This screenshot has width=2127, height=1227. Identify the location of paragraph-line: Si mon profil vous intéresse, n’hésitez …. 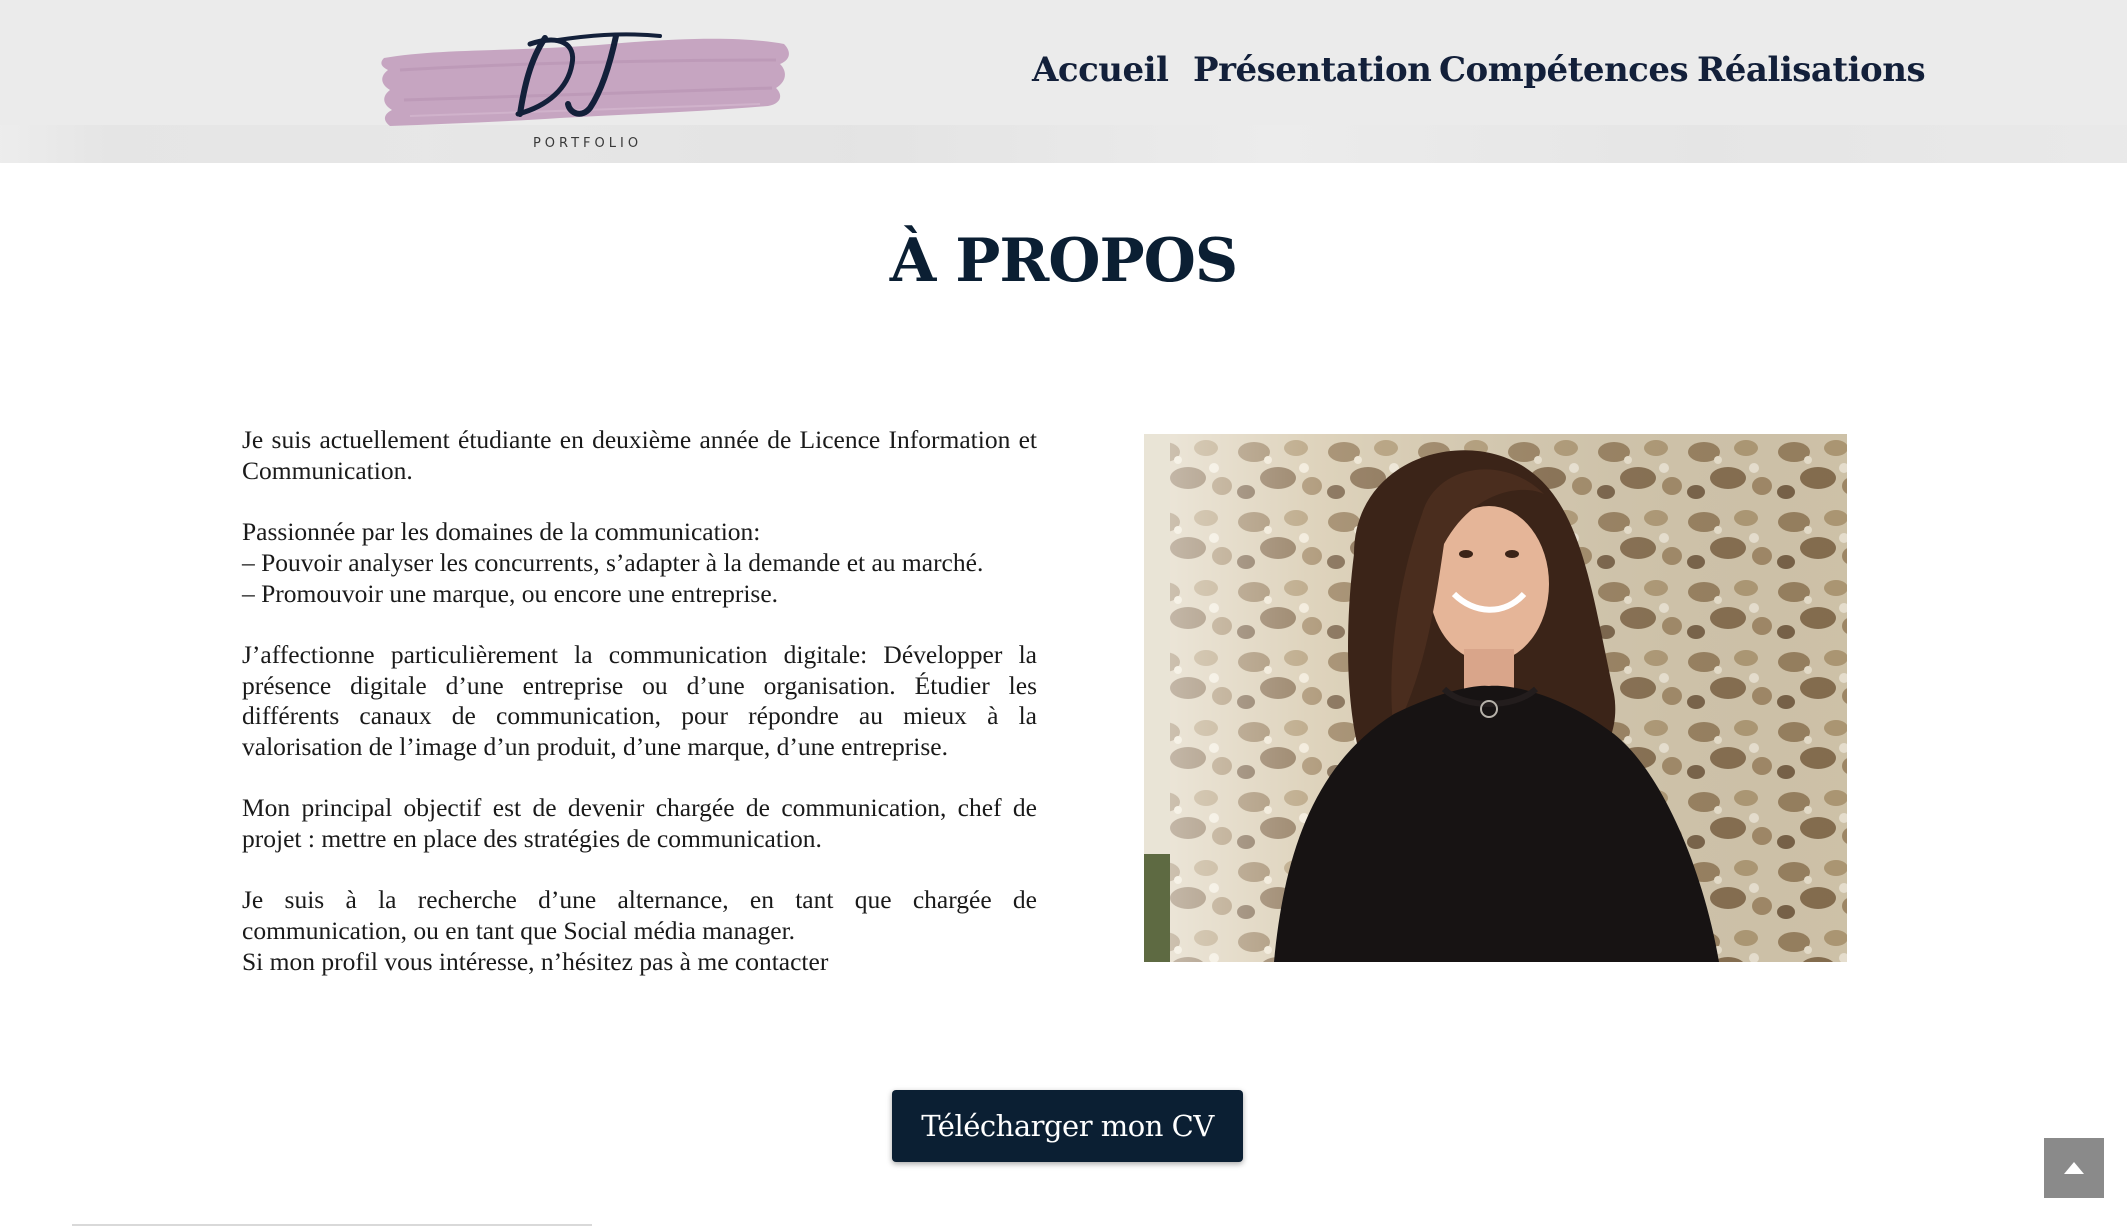
(535, 961).